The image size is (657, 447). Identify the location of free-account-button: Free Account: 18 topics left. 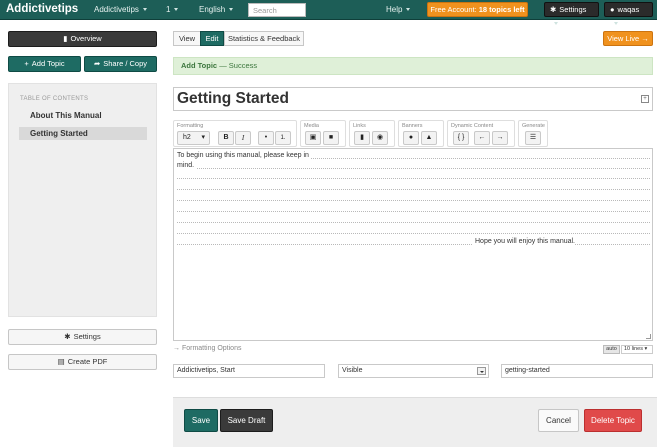
(477, 9).